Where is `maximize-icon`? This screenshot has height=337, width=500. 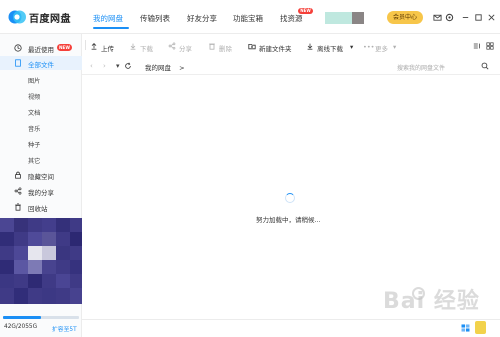
maximize-icon is located at coordinates (478, 17).